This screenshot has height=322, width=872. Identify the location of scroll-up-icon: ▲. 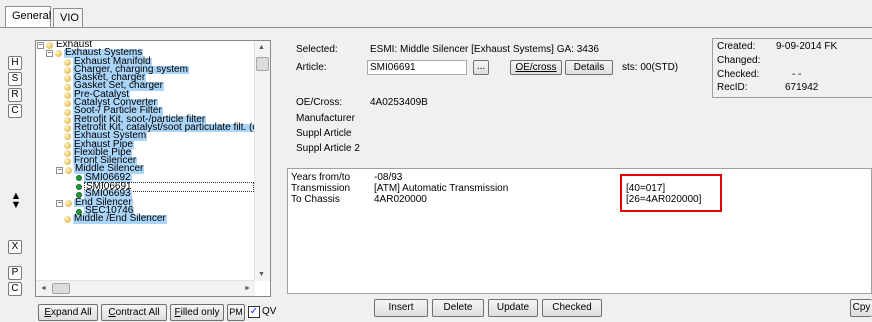
(261, 47).